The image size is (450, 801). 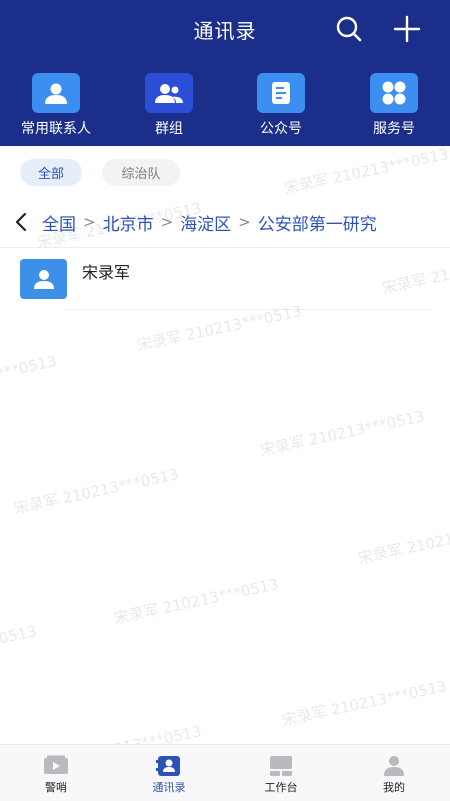 I want to click on video-icon, so click(x=56, y=766).